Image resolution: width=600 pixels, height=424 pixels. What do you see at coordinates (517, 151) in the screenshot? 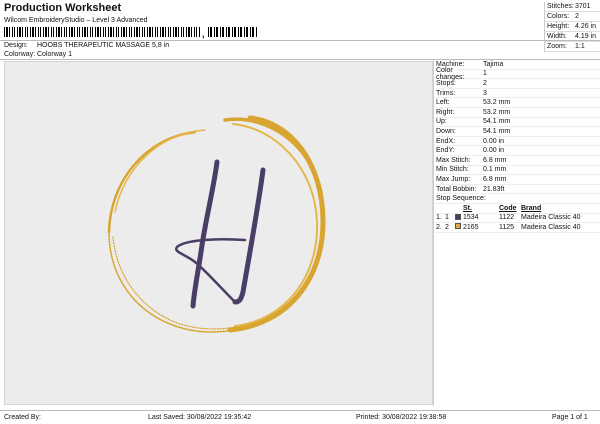
I see `detail-row: EndY: 0.00 in` at bounding box center [517, 151].